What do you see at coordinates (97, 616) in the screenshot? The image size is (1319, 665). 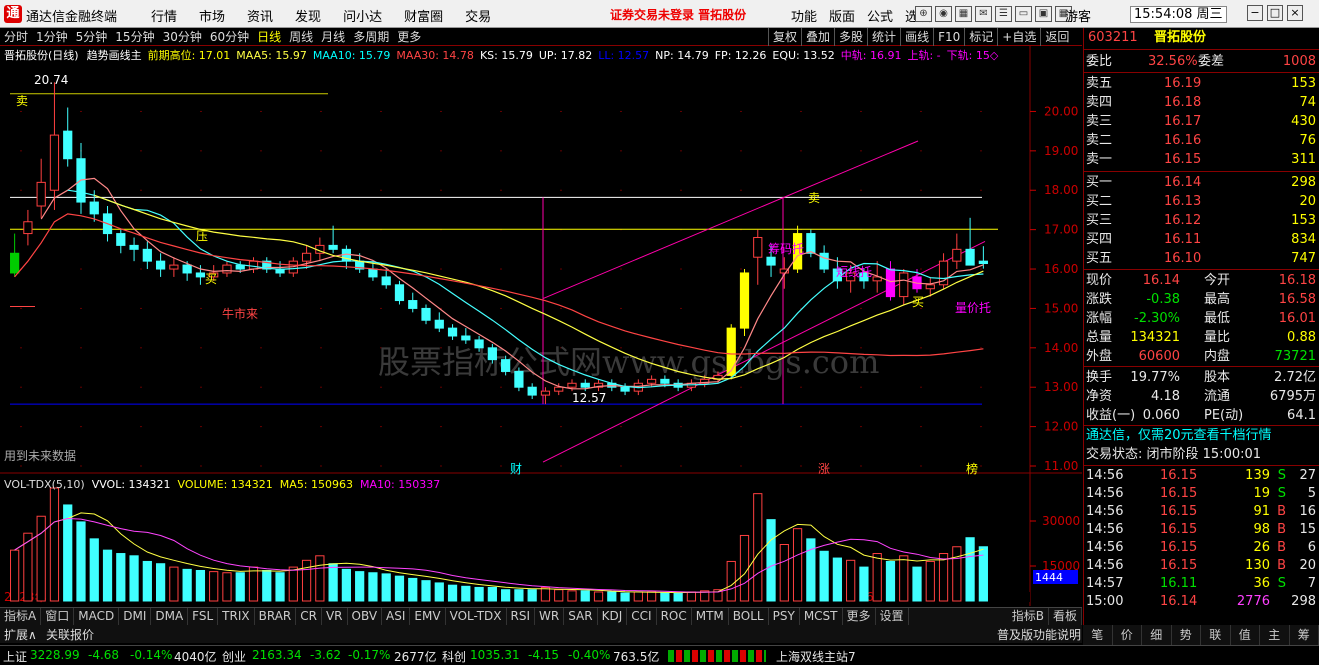 I see `indicator-tab-2: MACD` at bounding box center [97, 616].